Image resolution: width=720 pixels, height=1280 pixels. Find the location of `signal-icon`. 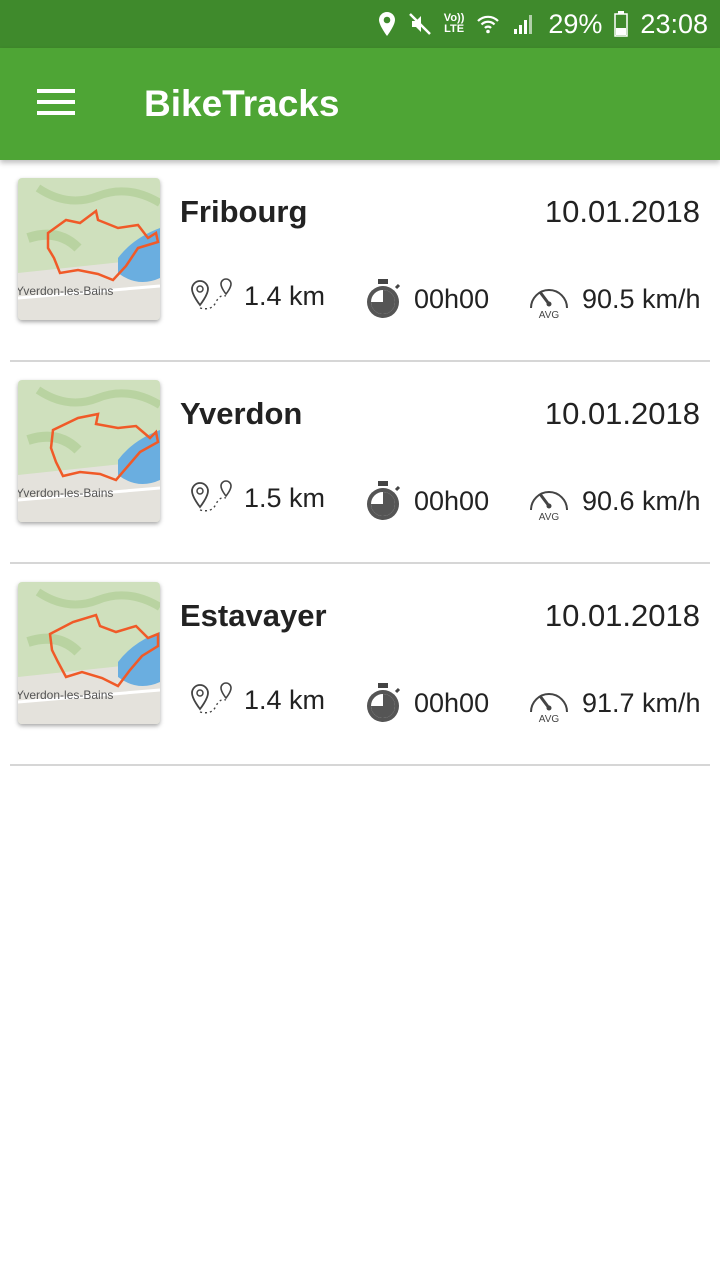

signal-icon is located at coordinates (524, 24).